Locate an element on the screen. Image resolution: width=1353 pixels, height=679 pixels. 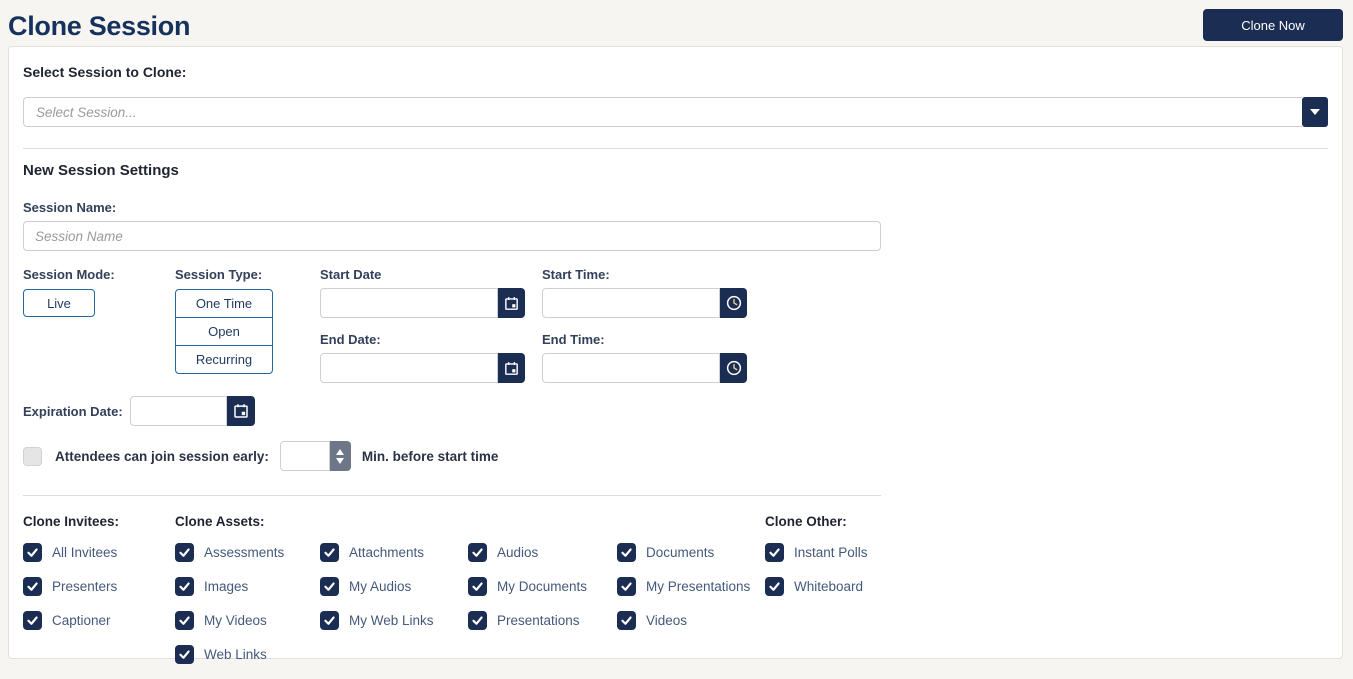
start-time-clock-button is located at coordinates (733, 303).